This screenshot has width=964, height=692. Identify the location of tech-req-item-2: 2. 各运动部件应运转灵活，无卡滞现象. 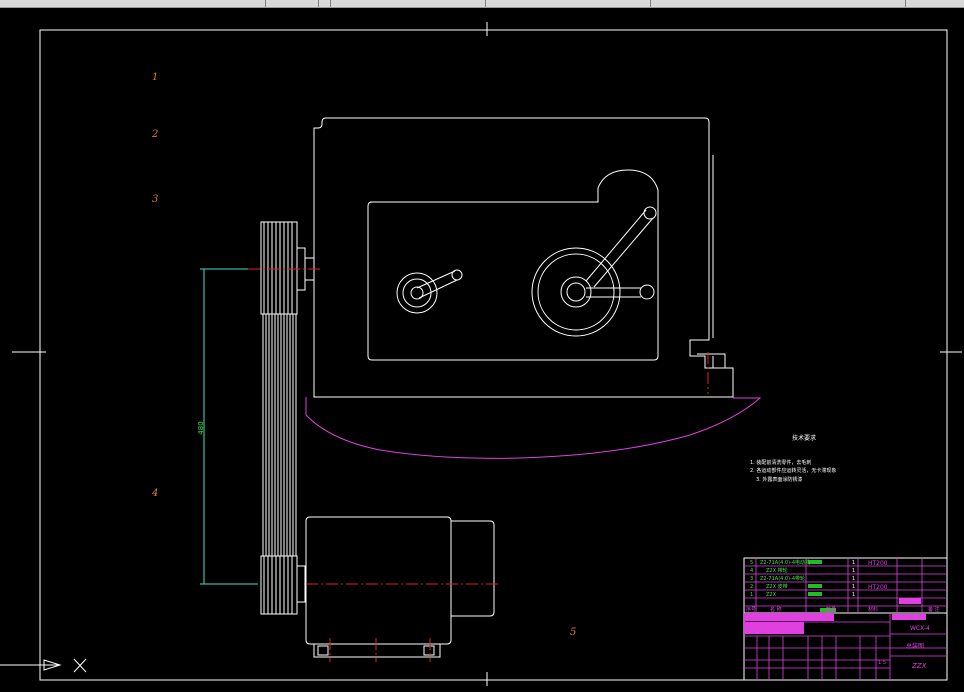
(793, 470).